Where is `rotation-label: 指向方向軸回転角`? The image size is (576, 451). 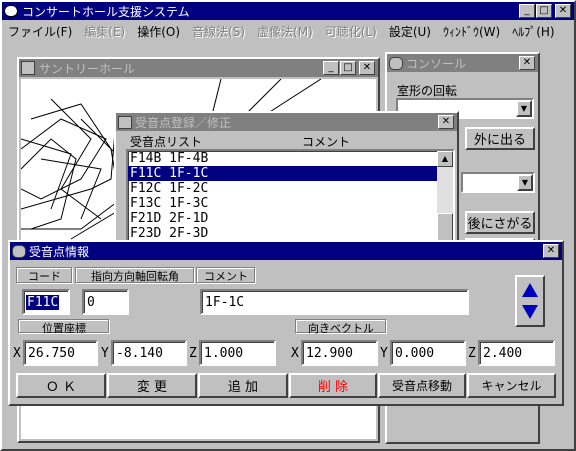 rotation-label: 指向方向軸回転角 is located at coordinates (135, 275).